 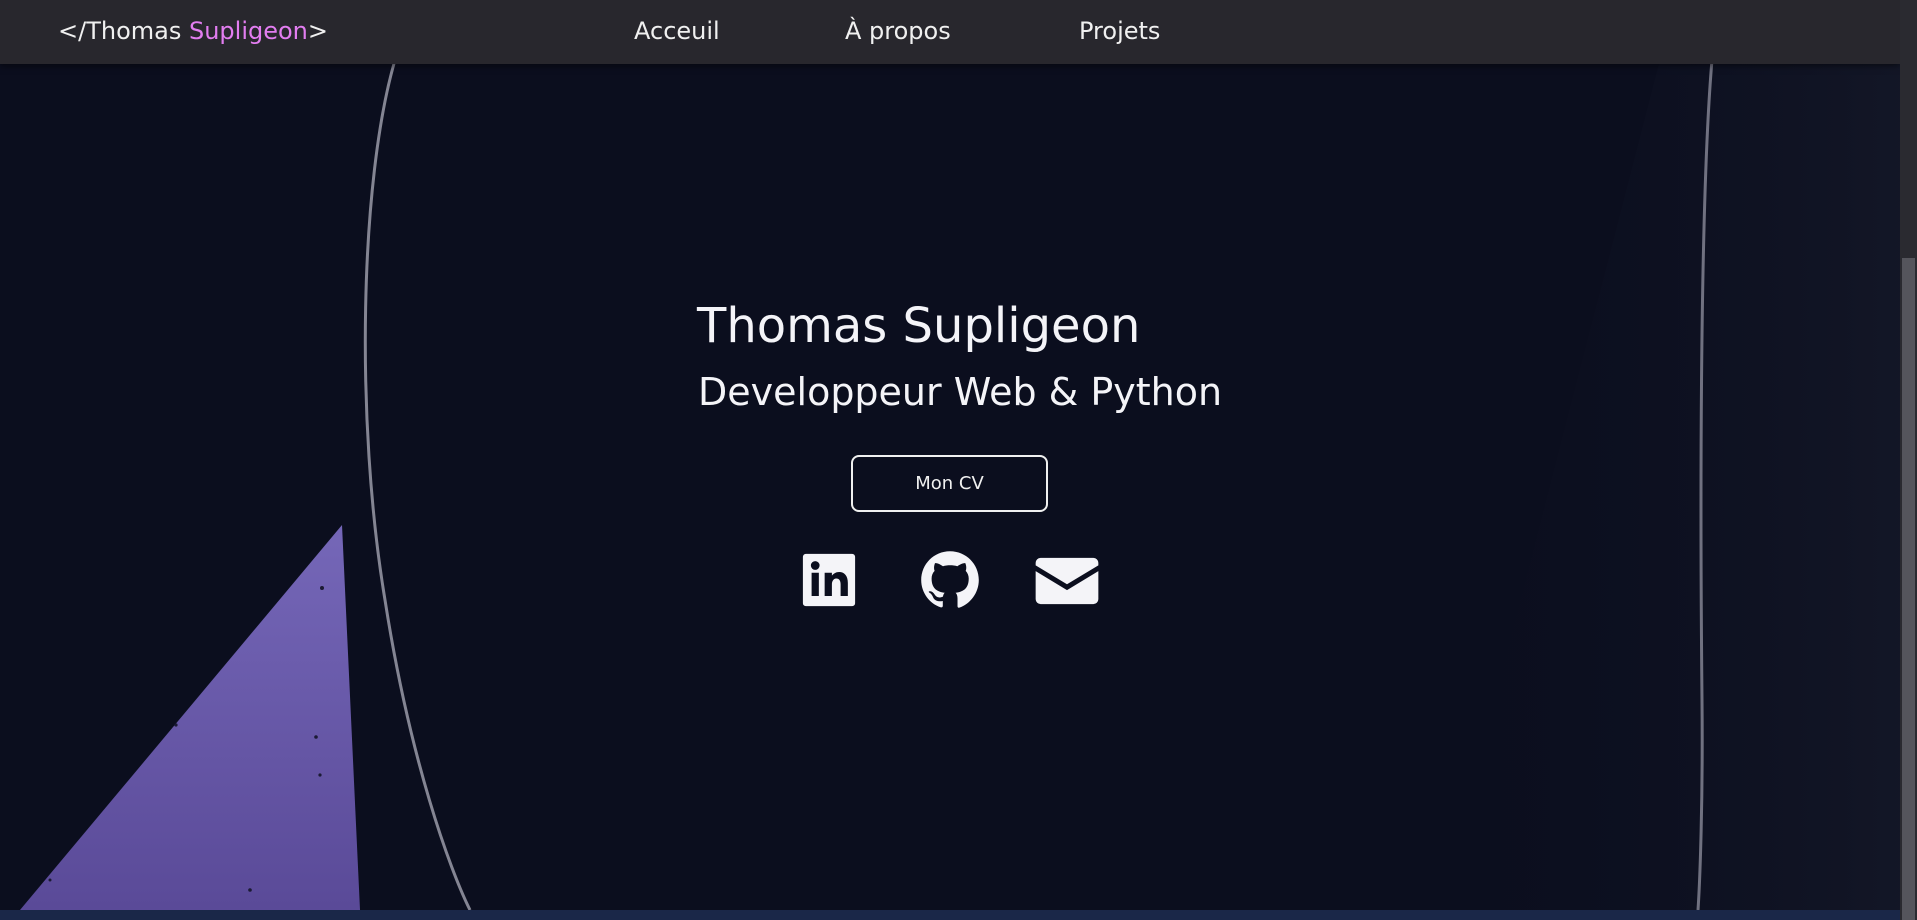 I want to click on bottom-strip, so click(x=950, y=915).